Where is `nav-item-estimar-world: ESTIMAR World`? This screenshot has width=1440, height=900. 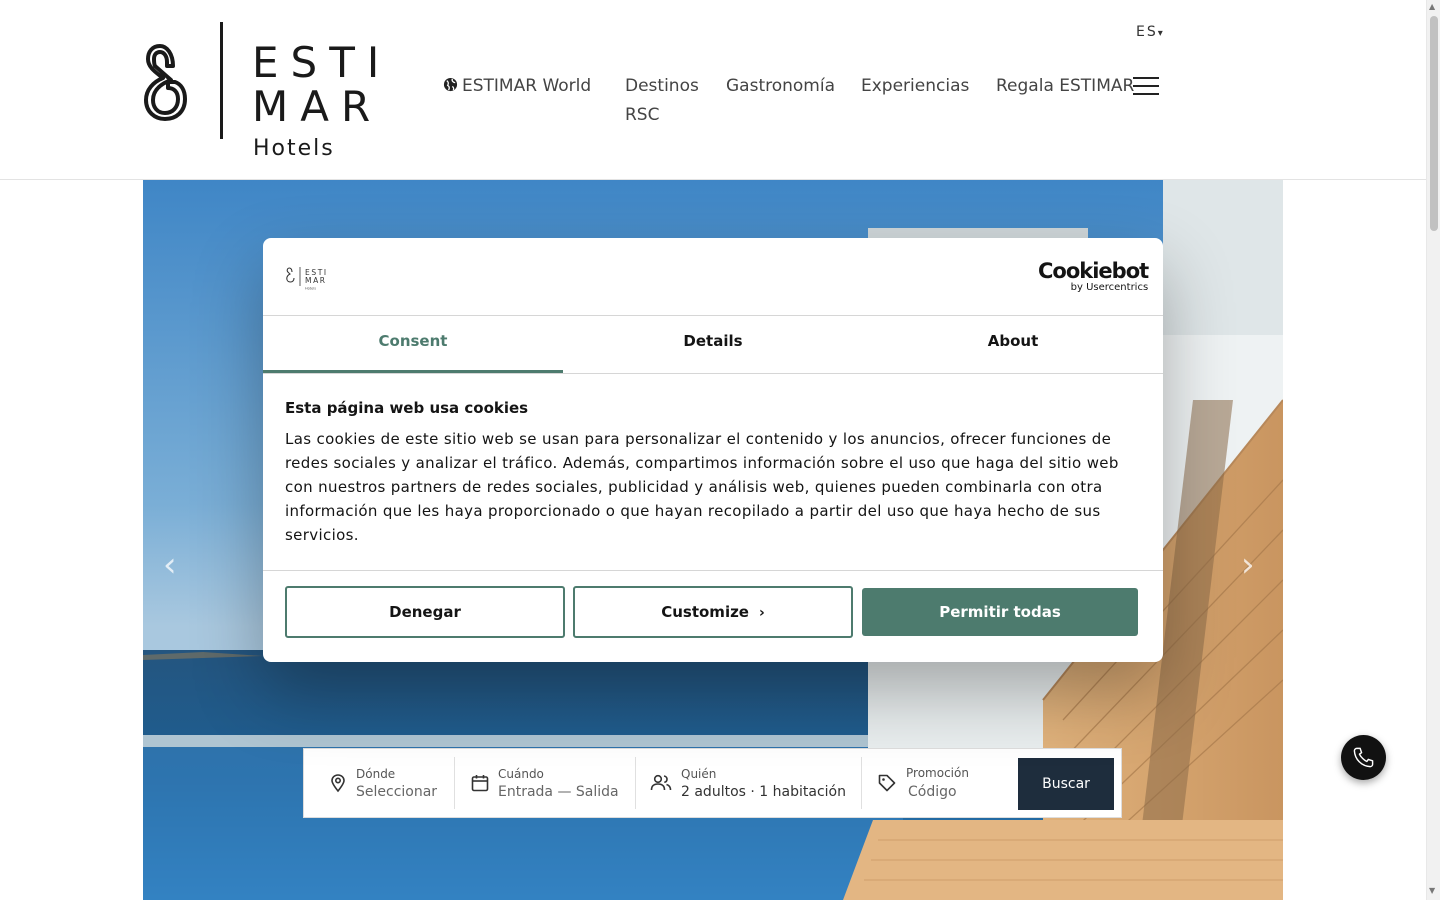
nav-item-estimar-world: ESTIMAR World is located at coordinates (517, 86).